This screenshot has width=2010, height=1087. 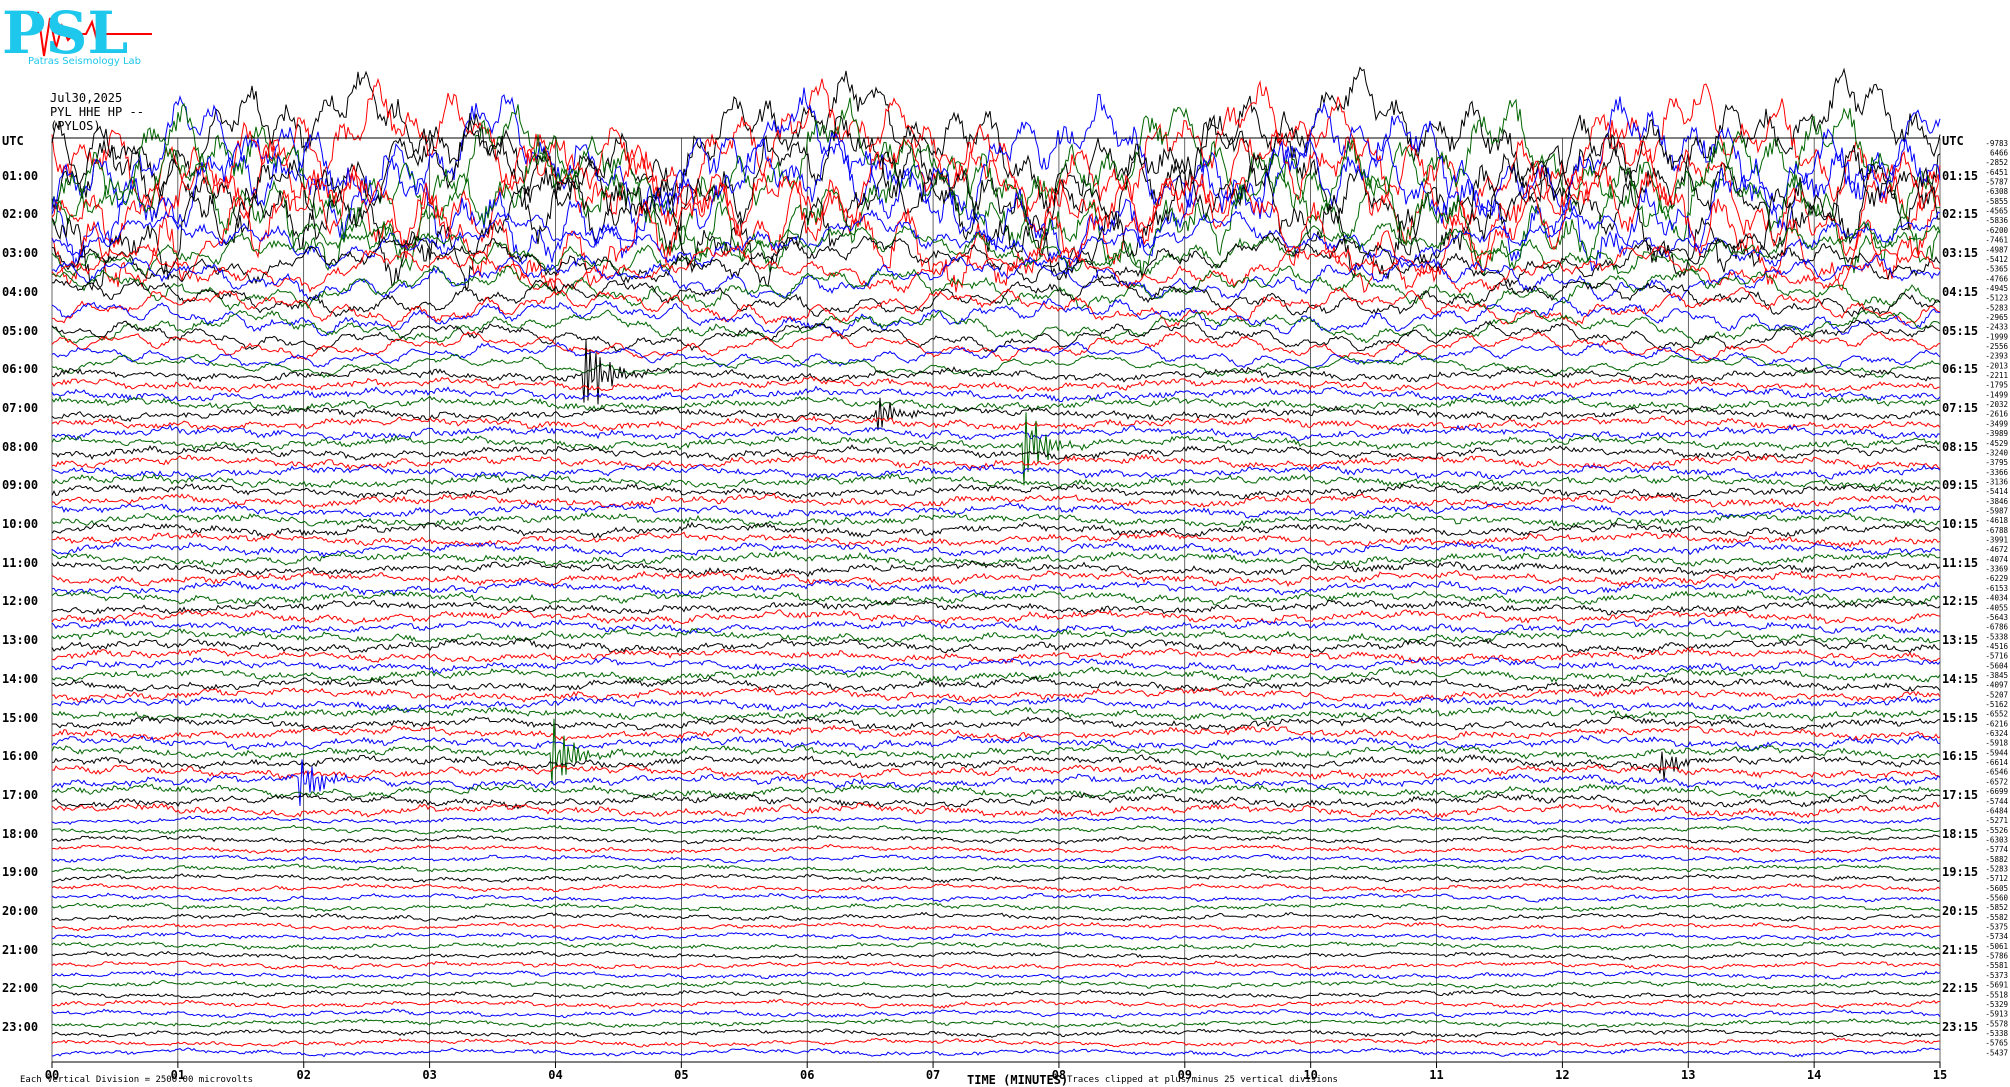 I want to click on x-tick-label-11: 11, so click(x=1436, y=1074).